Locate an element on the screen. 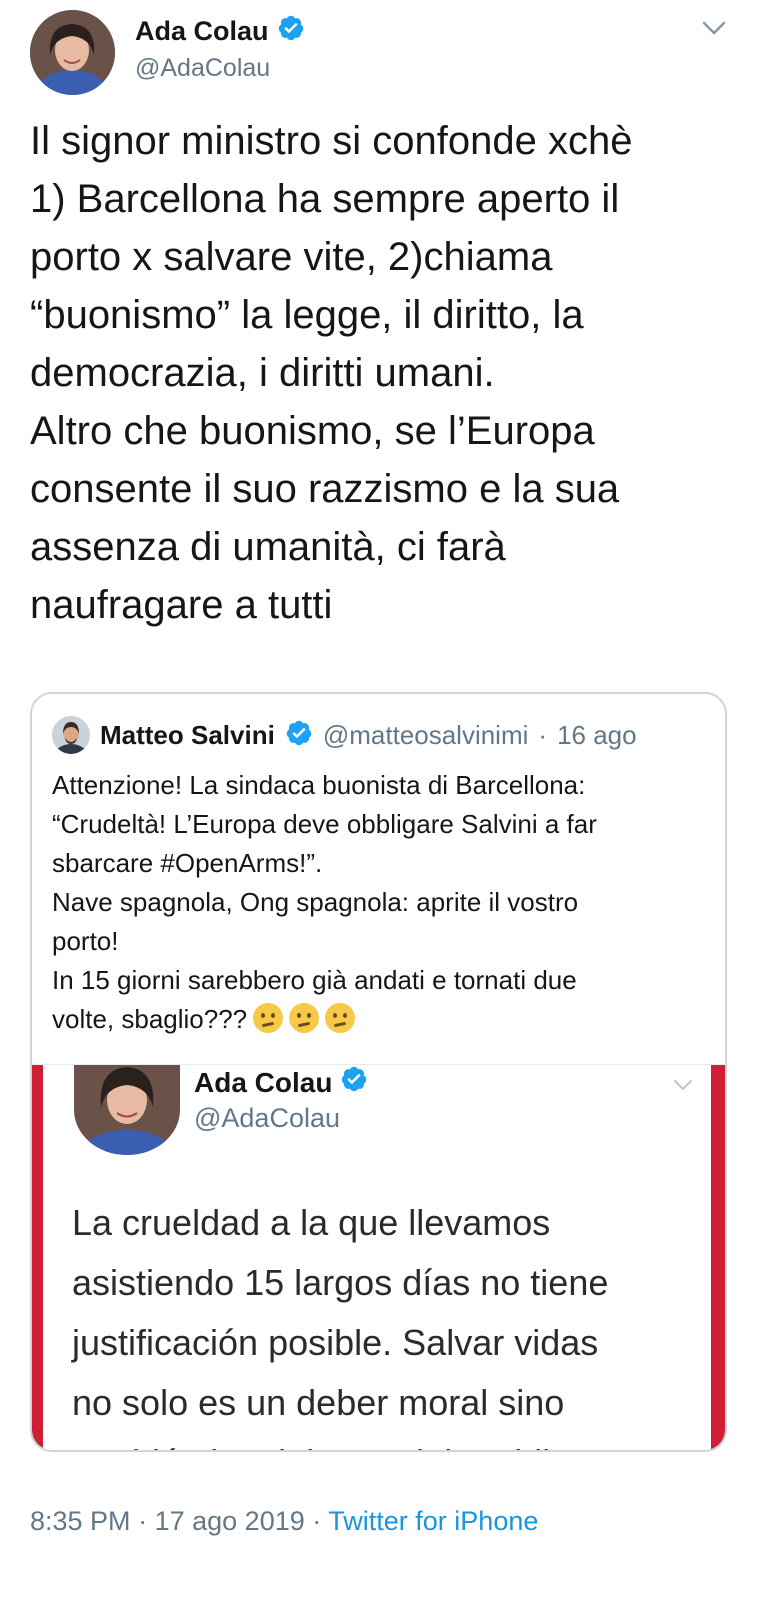 This screenshot has width=774, height=1600. author-name-row: Ada Colau is located at coordinates (220, 31).